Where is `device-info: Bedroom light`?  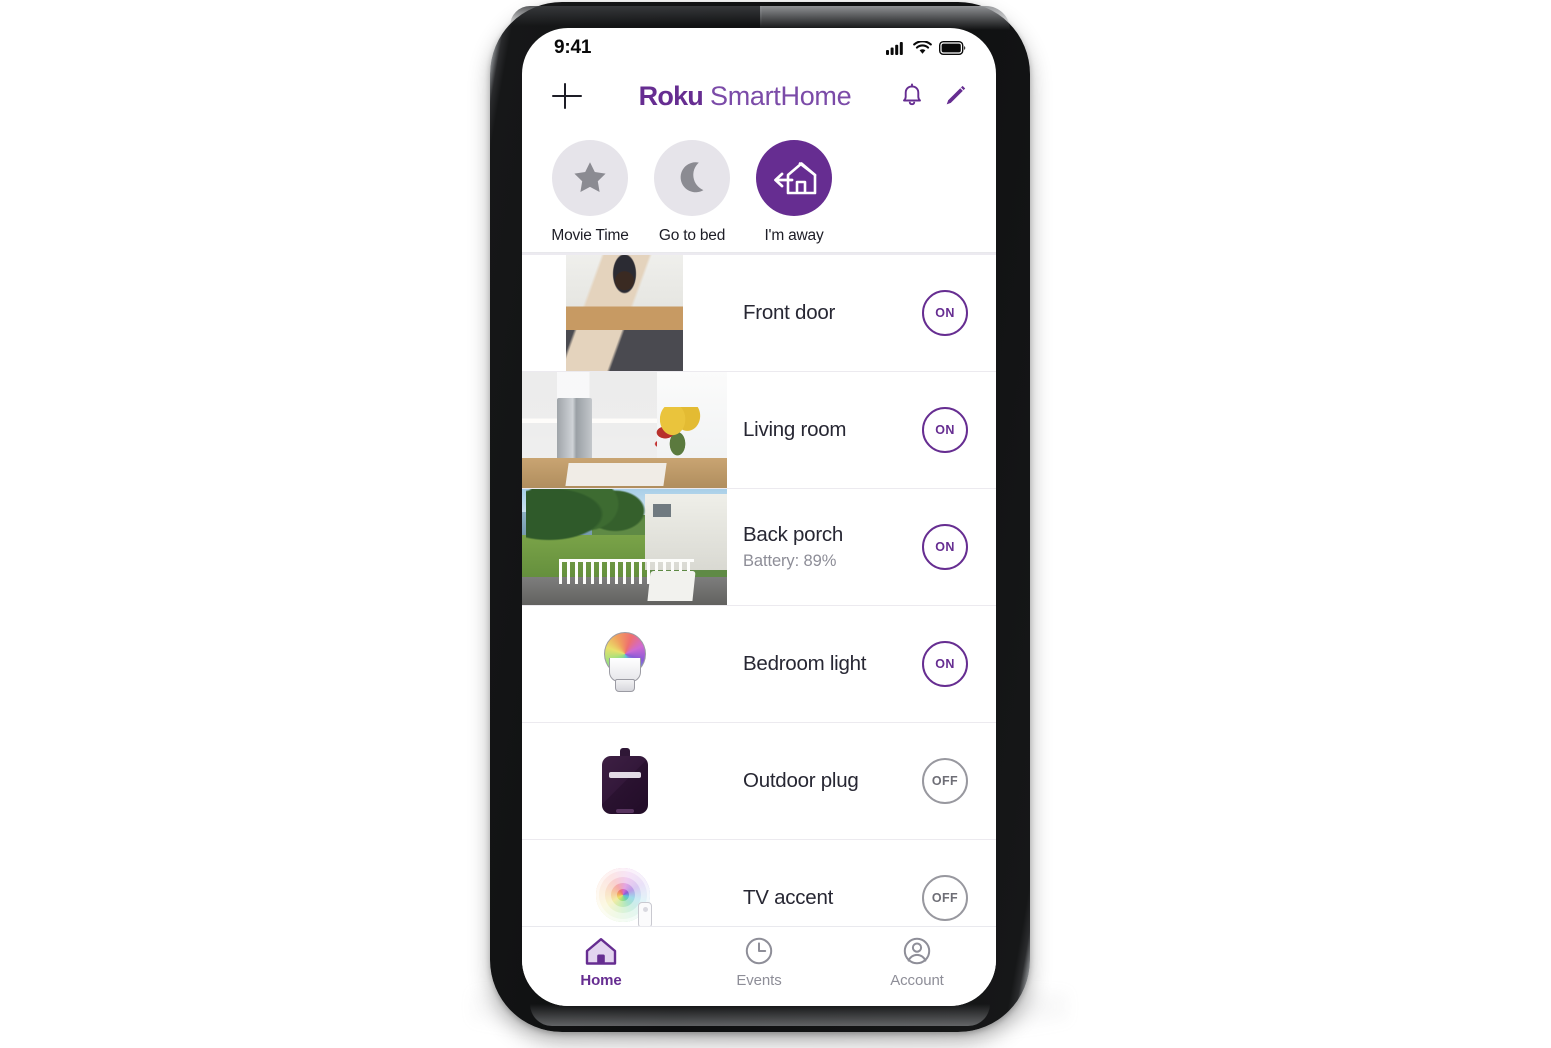
device-info: Bedroom light is located at coordinates (824, 664).